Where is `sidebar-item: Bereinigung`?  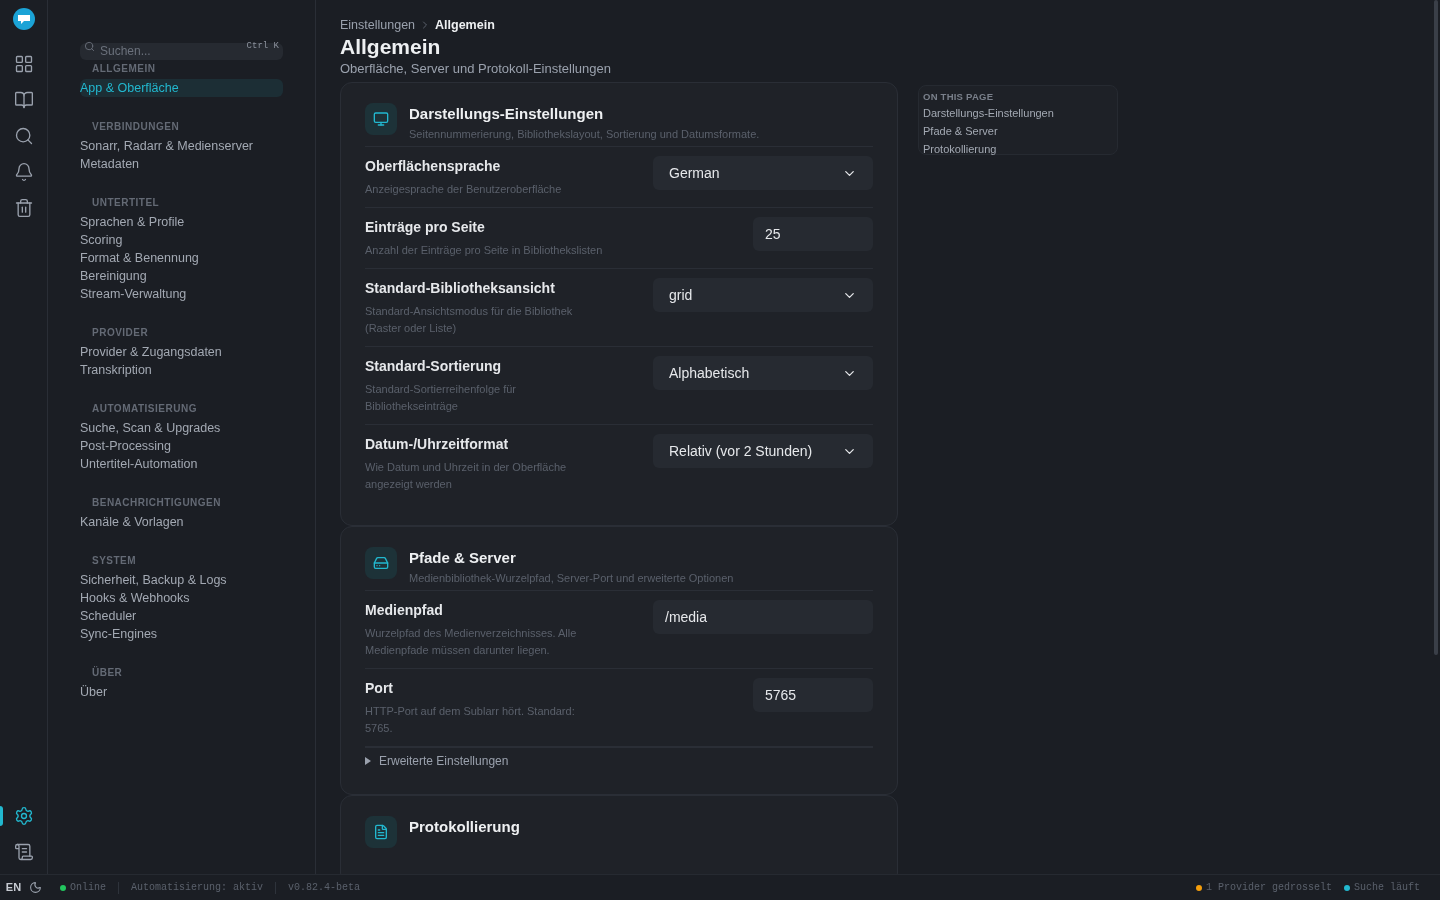 sidebar-item: Bereinigung is located at coordinates (181, 276).